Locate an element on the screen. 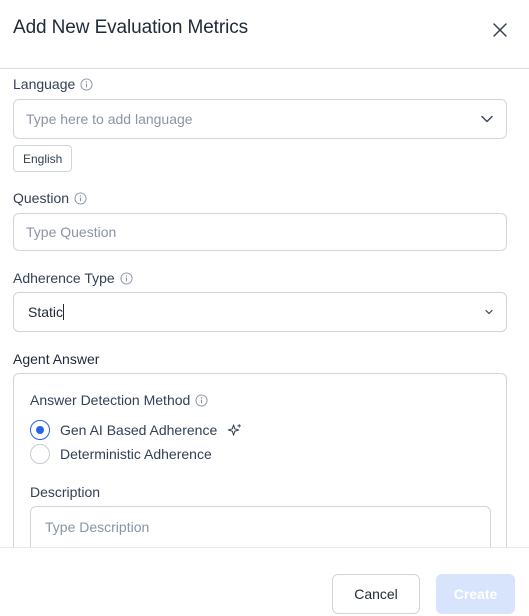 The width and height of the screenshot is (529, 616). modal-footer: Cancel Create is located at coordinates (264, 581).